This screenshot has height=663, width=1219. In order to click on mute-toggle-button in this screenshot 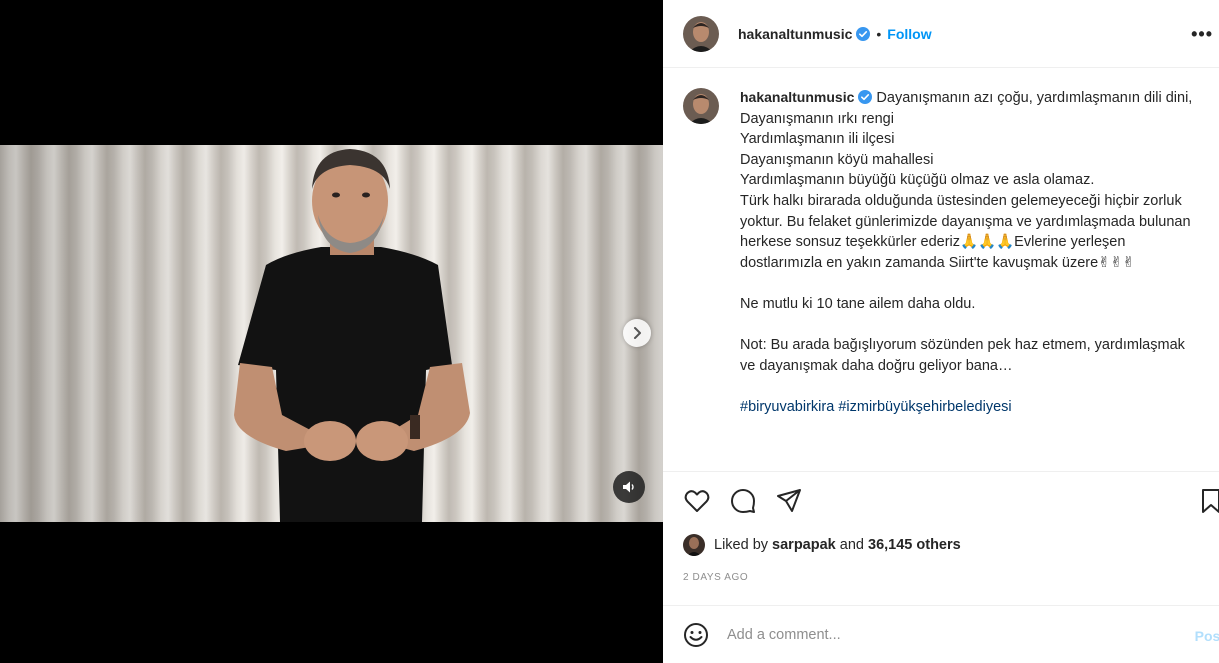, I will do `click(629, 487)`.